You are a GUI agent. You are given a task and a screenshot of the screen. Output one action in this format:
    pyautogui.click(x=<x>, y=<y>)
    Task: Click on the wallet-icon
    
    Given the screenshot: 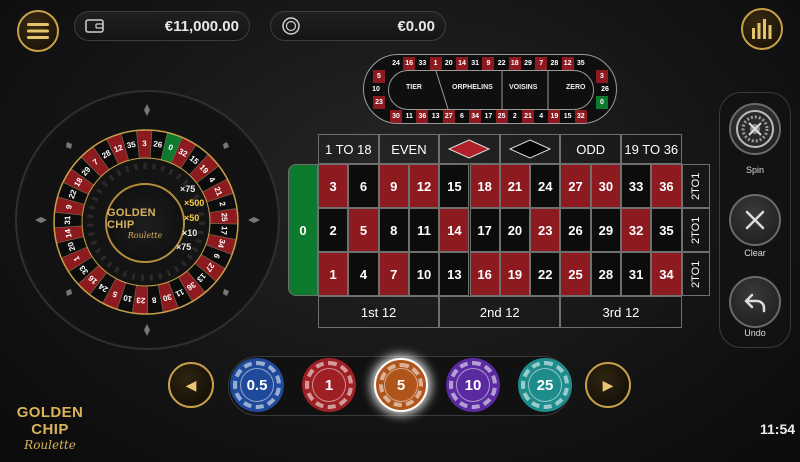 What is the action you would take?
    pyautogui.click(x=94, y=26)
    